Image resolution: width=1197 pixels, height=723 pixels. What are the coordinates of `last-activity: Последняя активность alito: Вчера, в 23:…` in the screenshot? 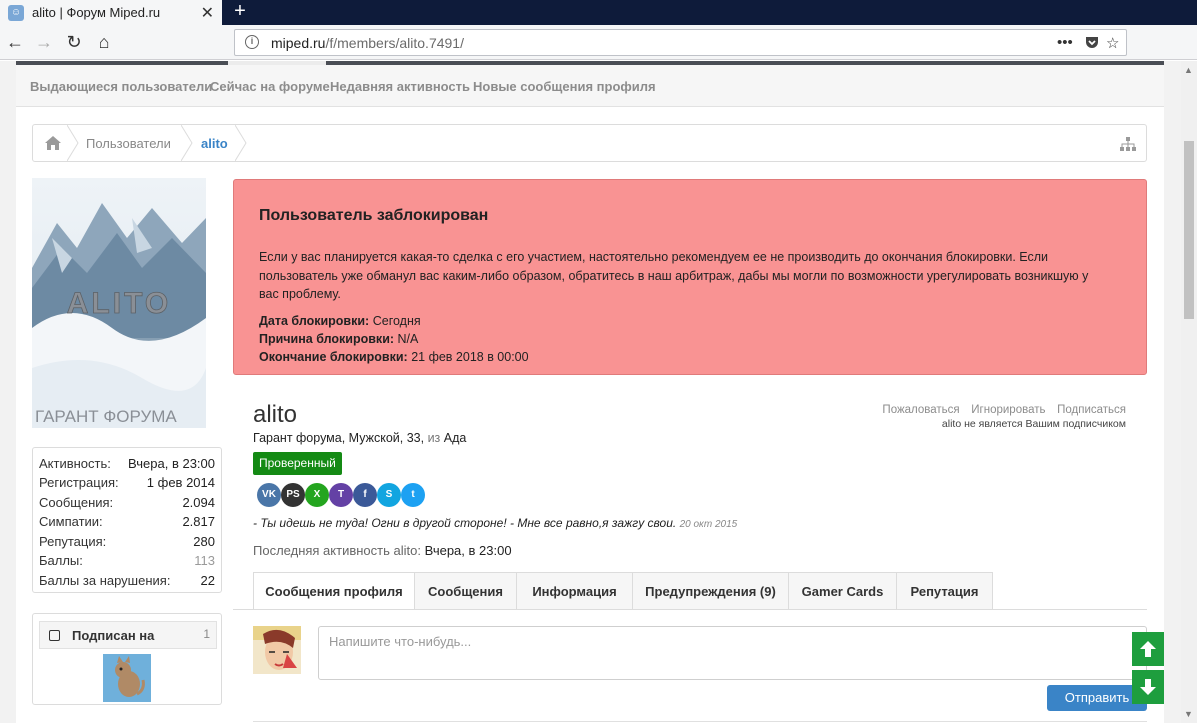 It's located at (382, 550).